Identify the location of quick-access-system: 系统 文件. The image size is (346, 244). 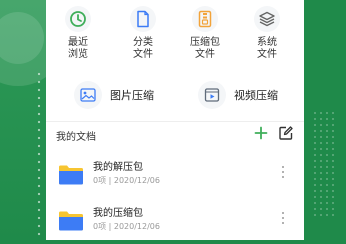
(267, 34).